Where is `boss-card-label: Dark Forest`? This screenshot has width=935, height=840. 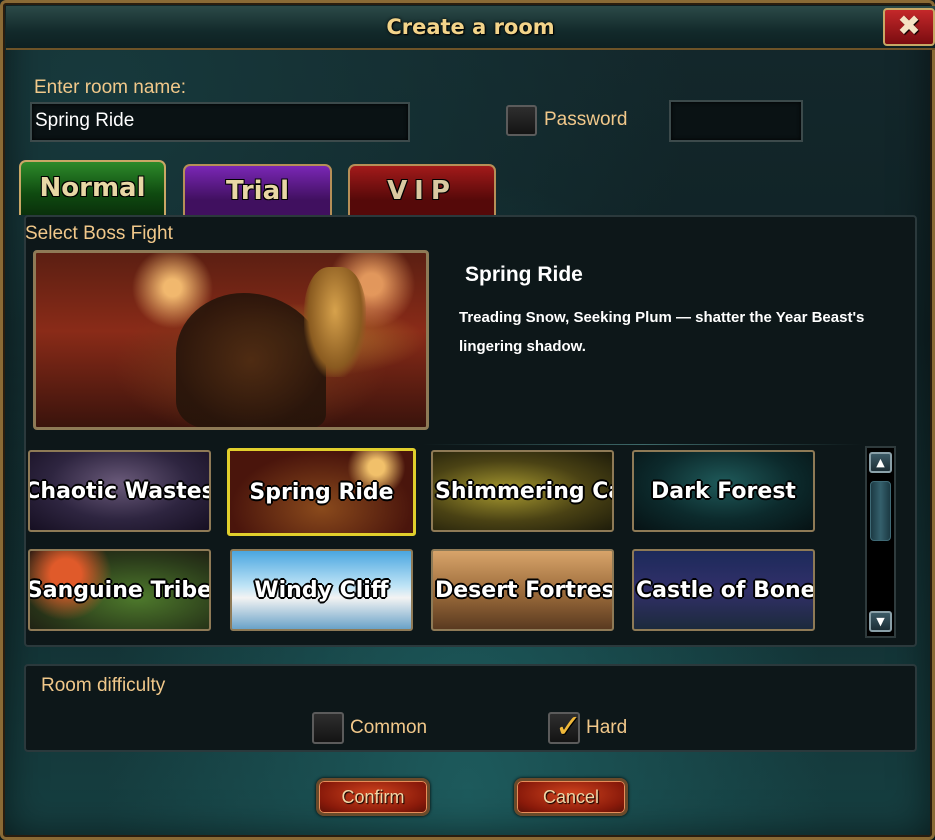 boss-card-label: Dark Forest is located at coordinates (723, 491).